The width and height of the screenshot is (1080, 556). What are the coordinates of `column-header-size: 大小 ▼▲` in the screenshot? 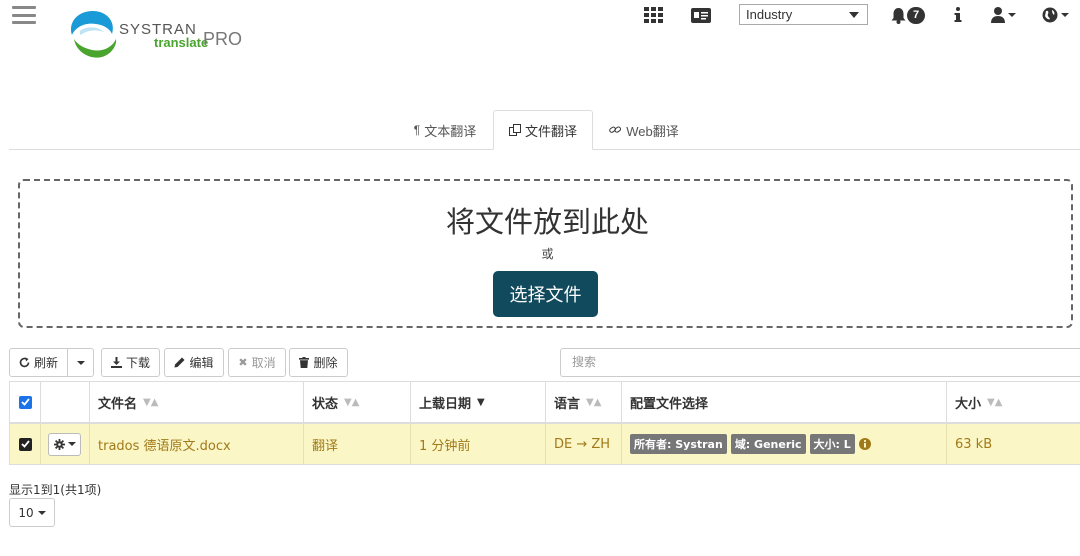 It's located at (1013, 403).